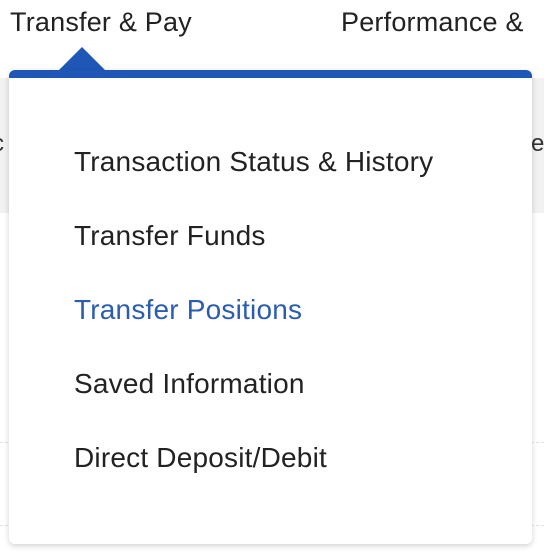 The image size is (544, 552). What do you see at coordinates (432, 22) in the screenshot?
I see `nav-item-performance: Performance &` at bounding box center [432, 22].